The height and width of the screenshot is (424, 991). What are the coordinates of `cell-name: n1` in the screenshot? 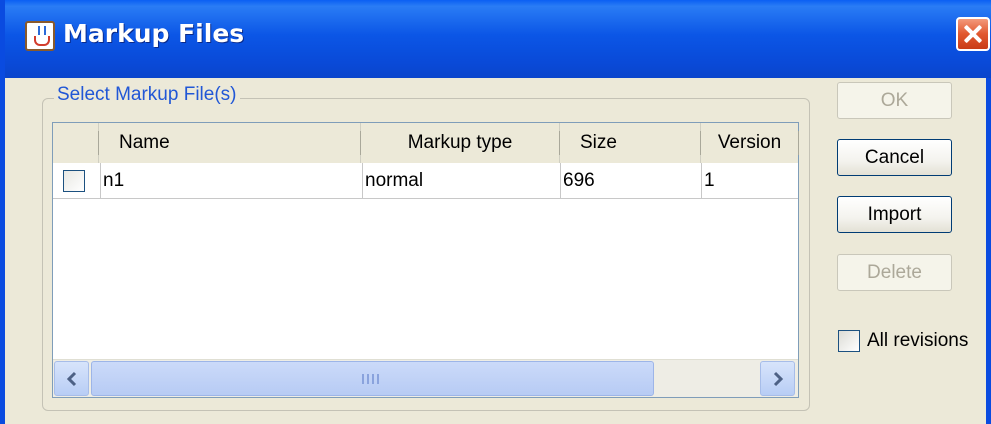 It's located at (231, 181).